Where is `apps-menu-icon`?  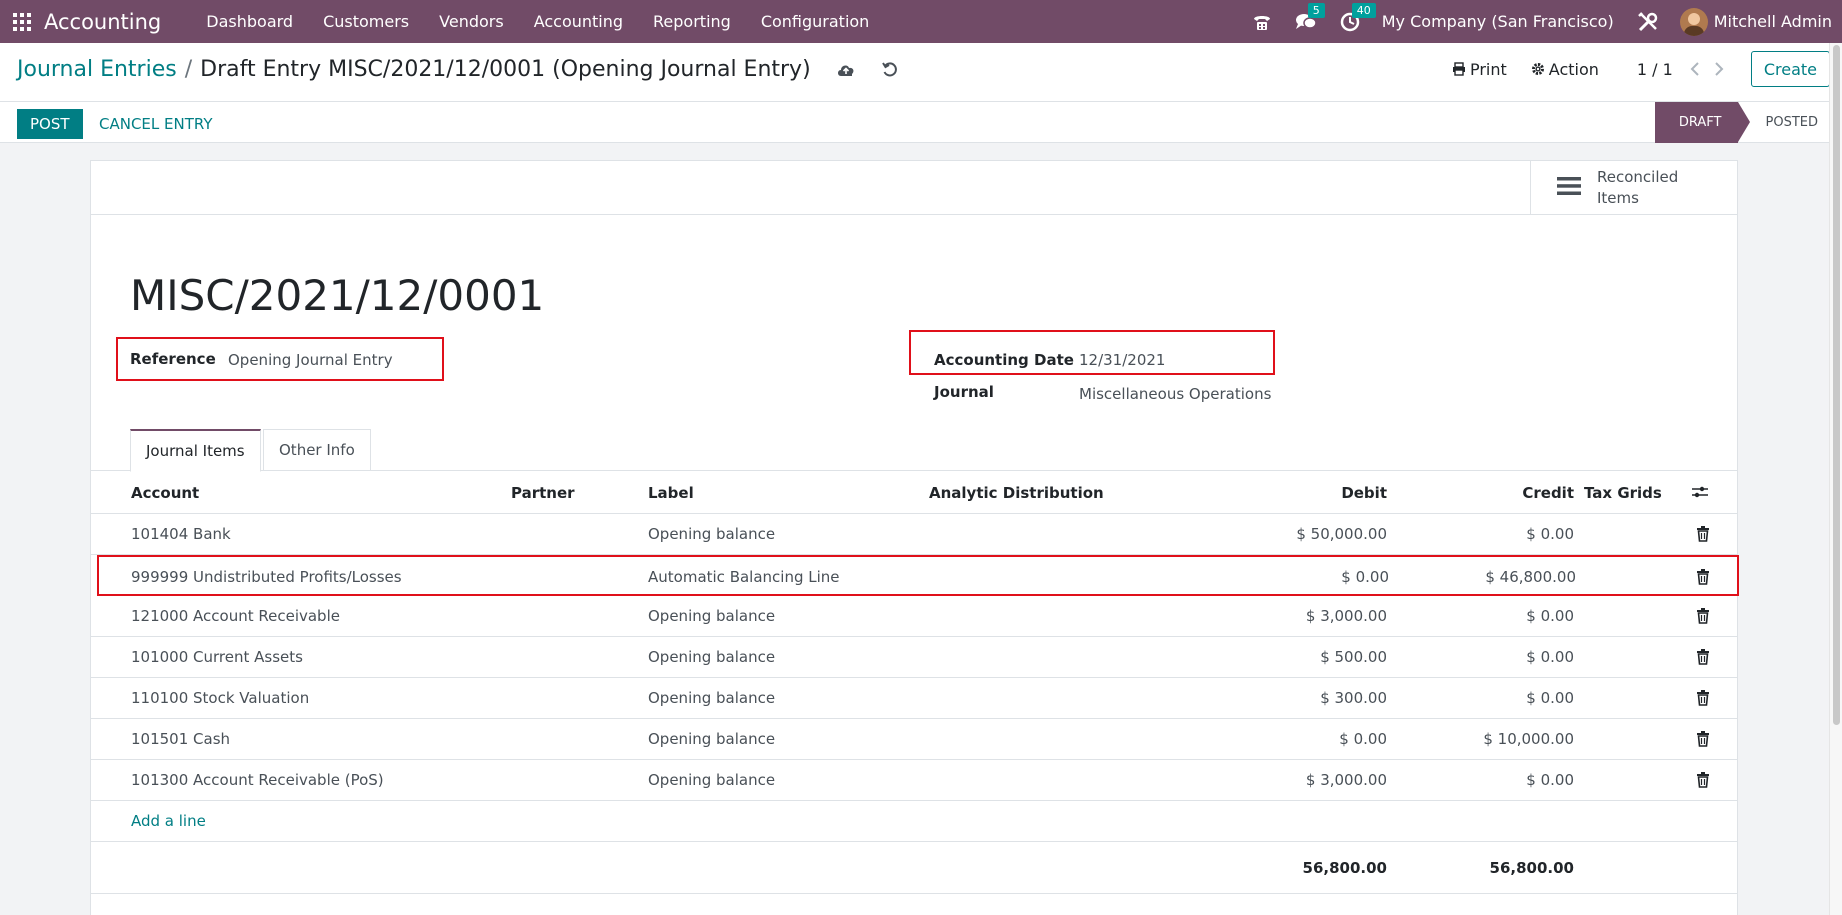
apps-menu-icon is located at coordinates (22, 22).